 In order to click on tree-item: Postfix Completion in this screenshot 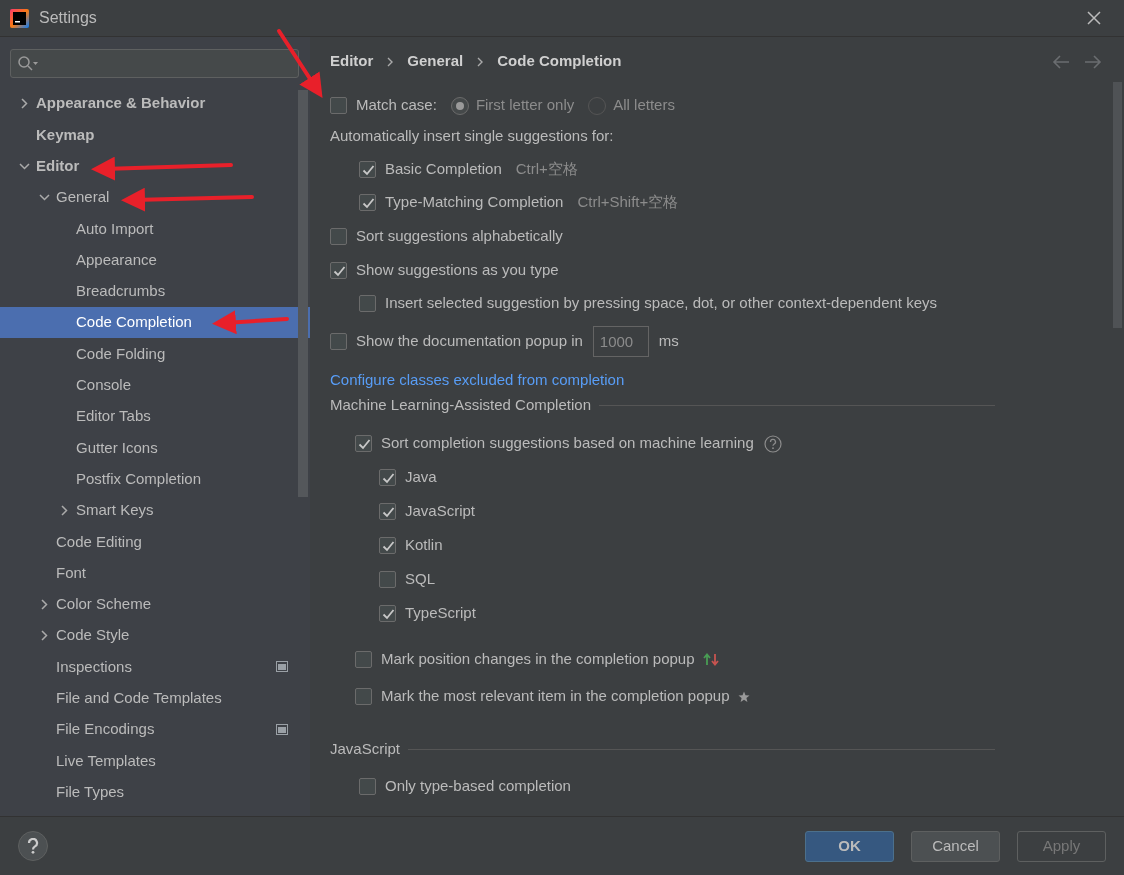, I will do `click(155, 479)`.